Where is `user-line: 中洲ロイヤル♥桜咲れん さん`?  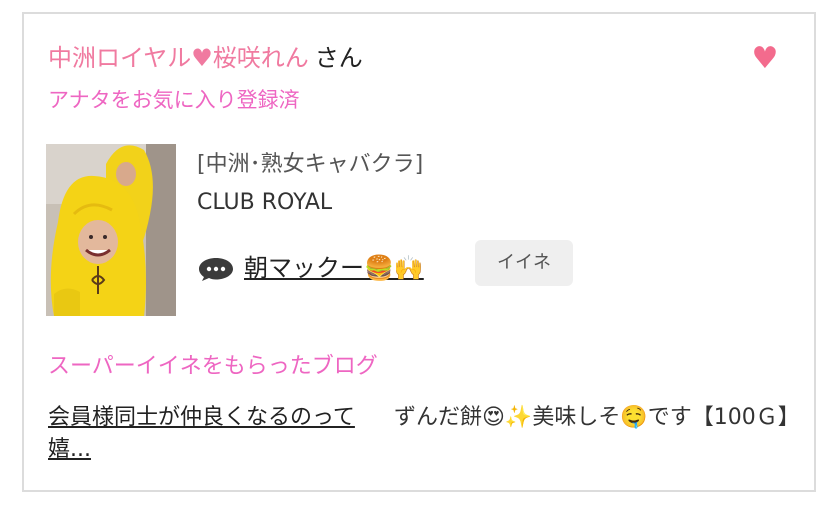
user-line: 中洲ロイヤル♥桜咲れん さん is located at coordinates (205, 58).